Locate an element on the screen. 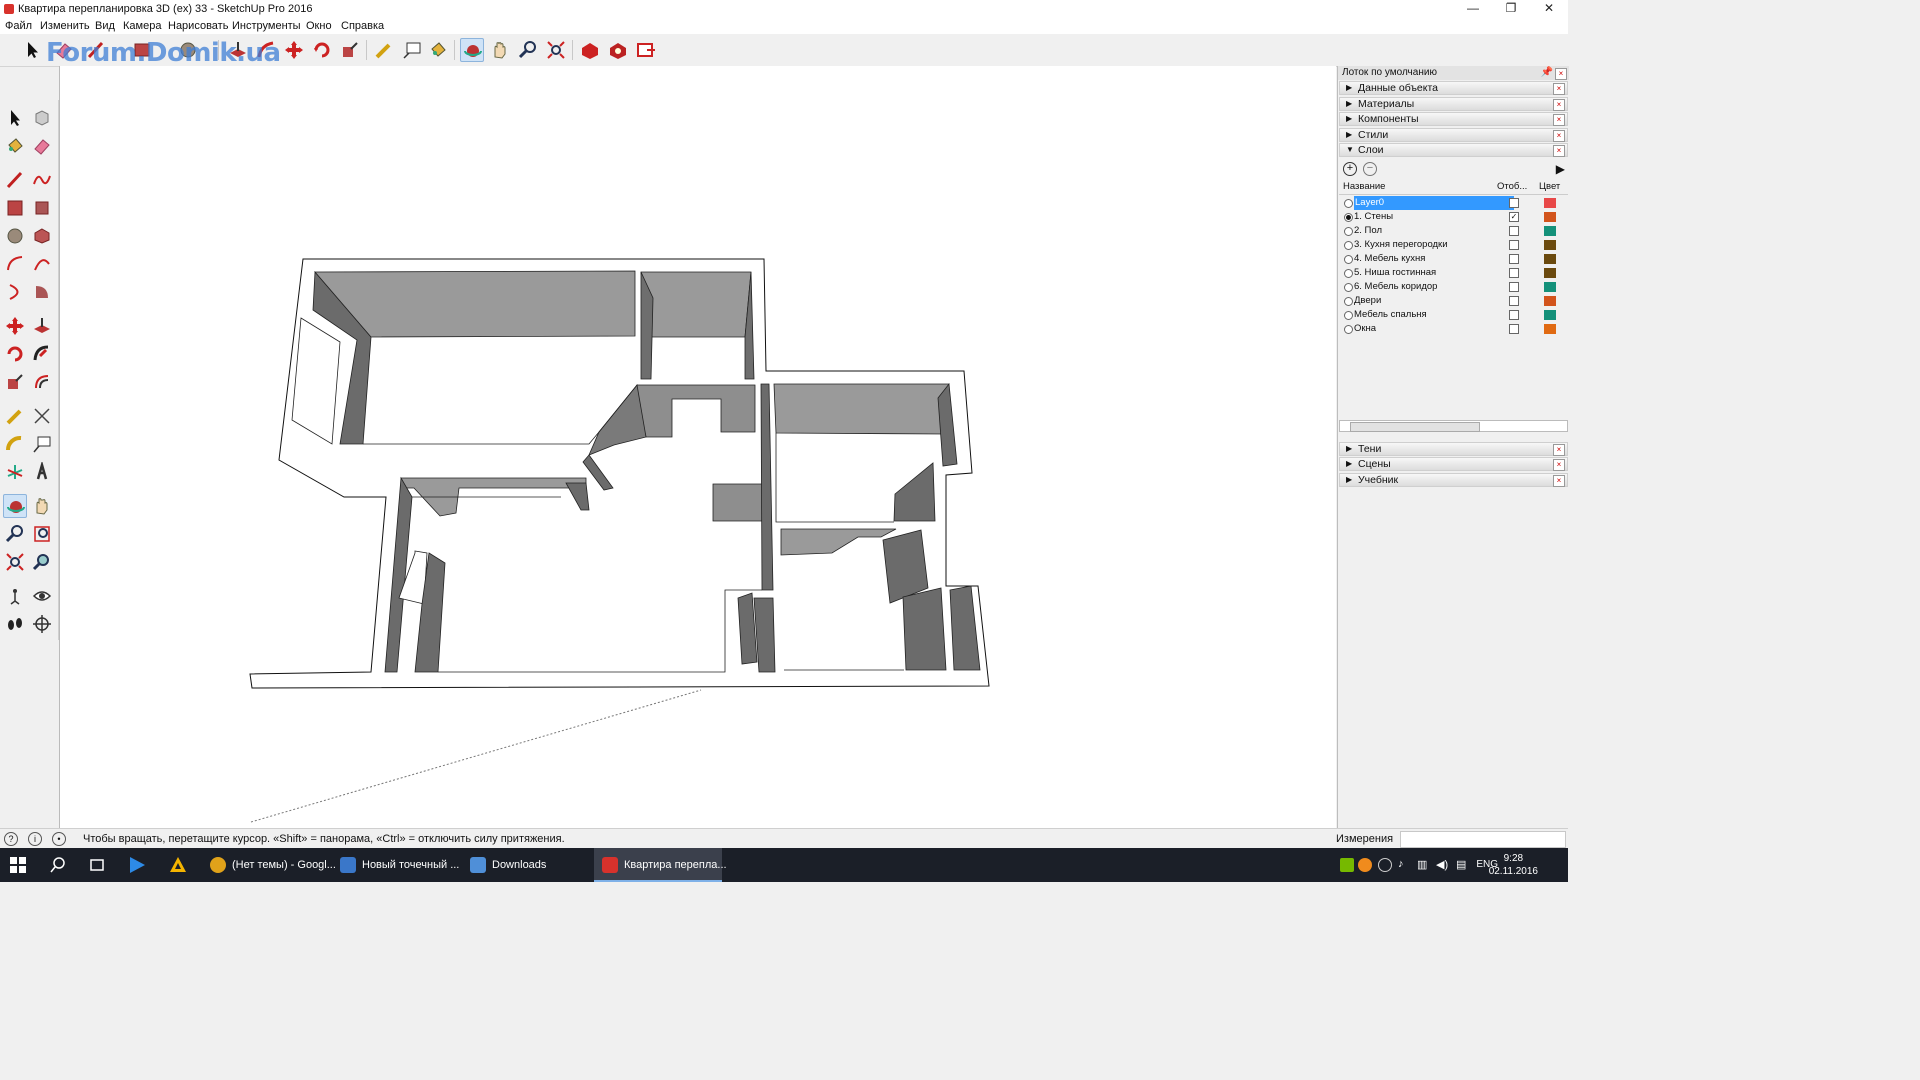 The image size is (1920, 1080). text-icon is located at coordinates (42, 444).